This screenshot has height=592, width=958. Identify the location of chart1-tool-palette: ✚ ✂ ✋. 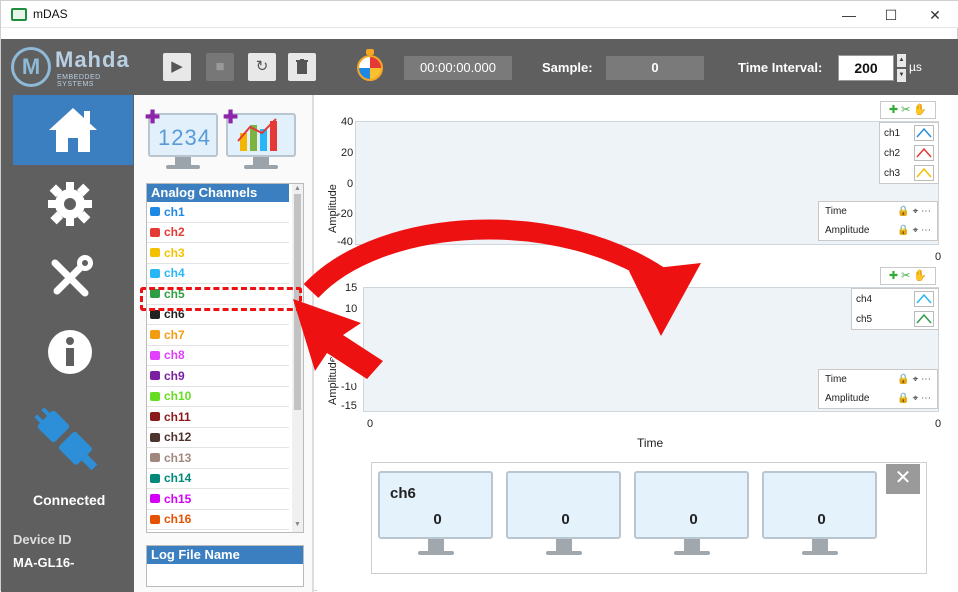
(908, 110).